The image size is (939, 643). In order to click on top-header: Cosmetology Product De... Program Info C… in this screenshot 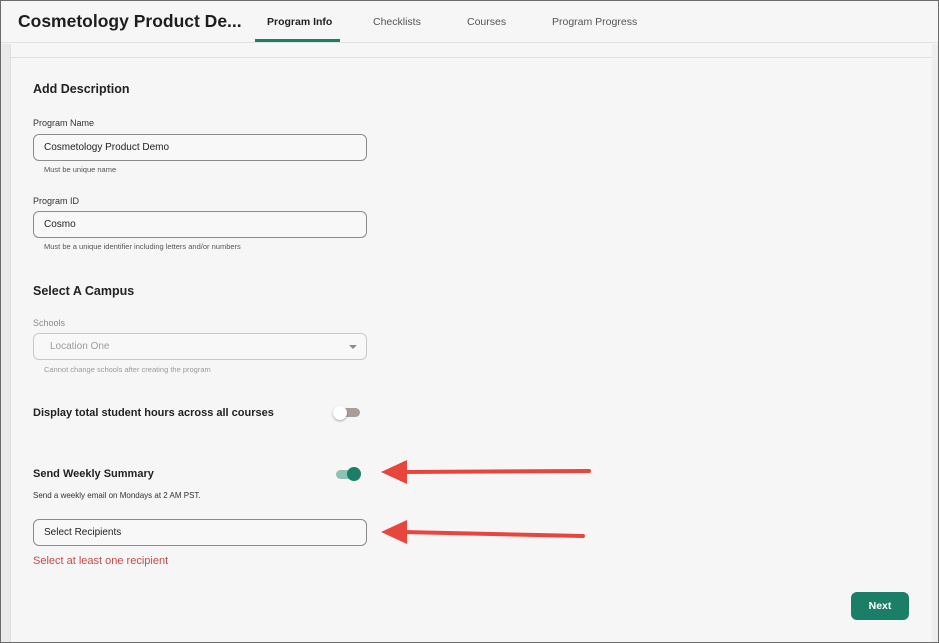, I will do `click(469, 22)`.